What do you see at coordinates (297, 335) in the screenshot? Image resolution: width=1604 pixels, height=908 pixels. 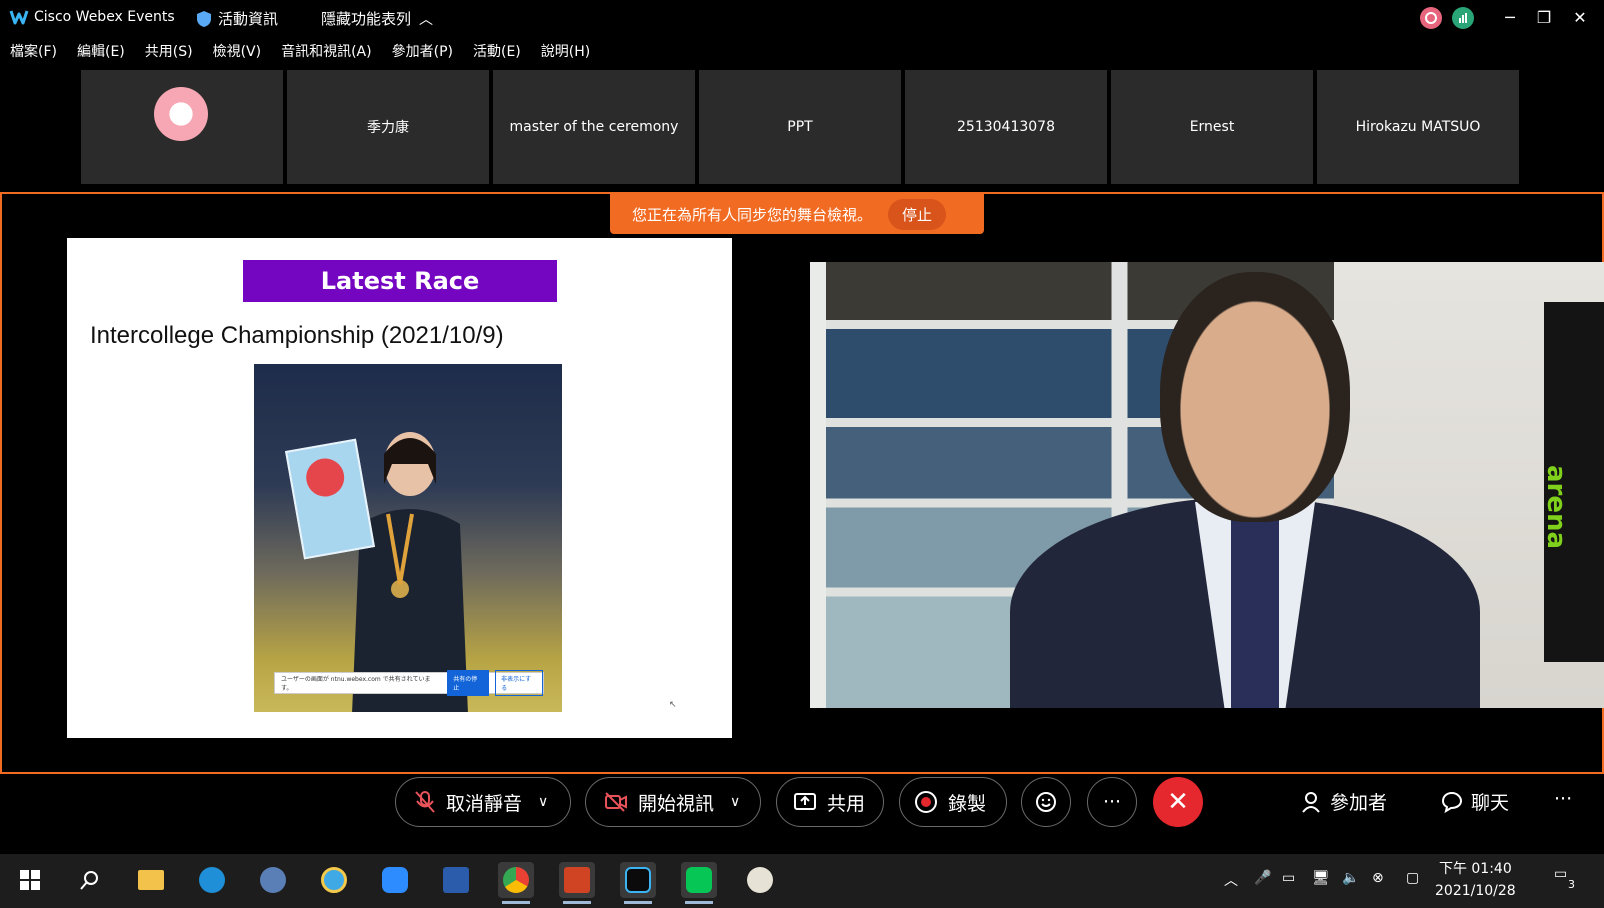 I see `slide-subtitle: Intercollege Championship (2021/10/9)` at bounding box center [297, 335].